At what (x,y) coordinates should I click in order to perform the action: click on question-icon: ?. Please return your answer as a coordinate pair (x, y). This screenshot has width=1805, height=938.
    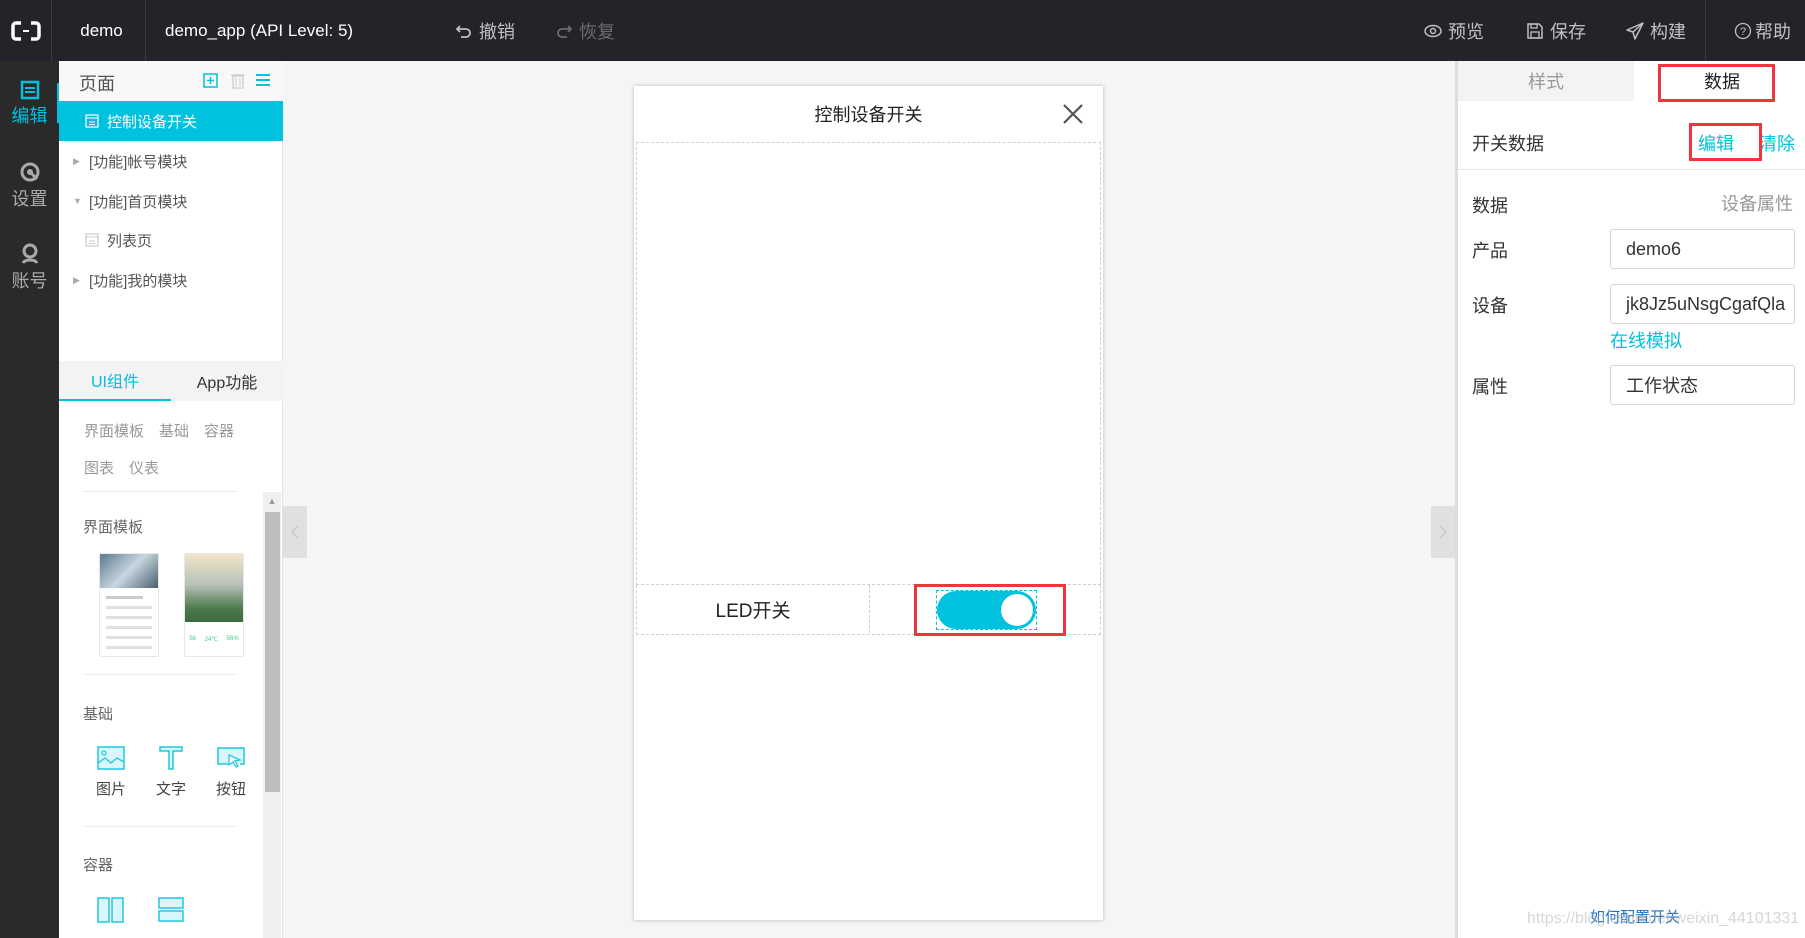
    Looking at the image, I should click on (1743, 30).